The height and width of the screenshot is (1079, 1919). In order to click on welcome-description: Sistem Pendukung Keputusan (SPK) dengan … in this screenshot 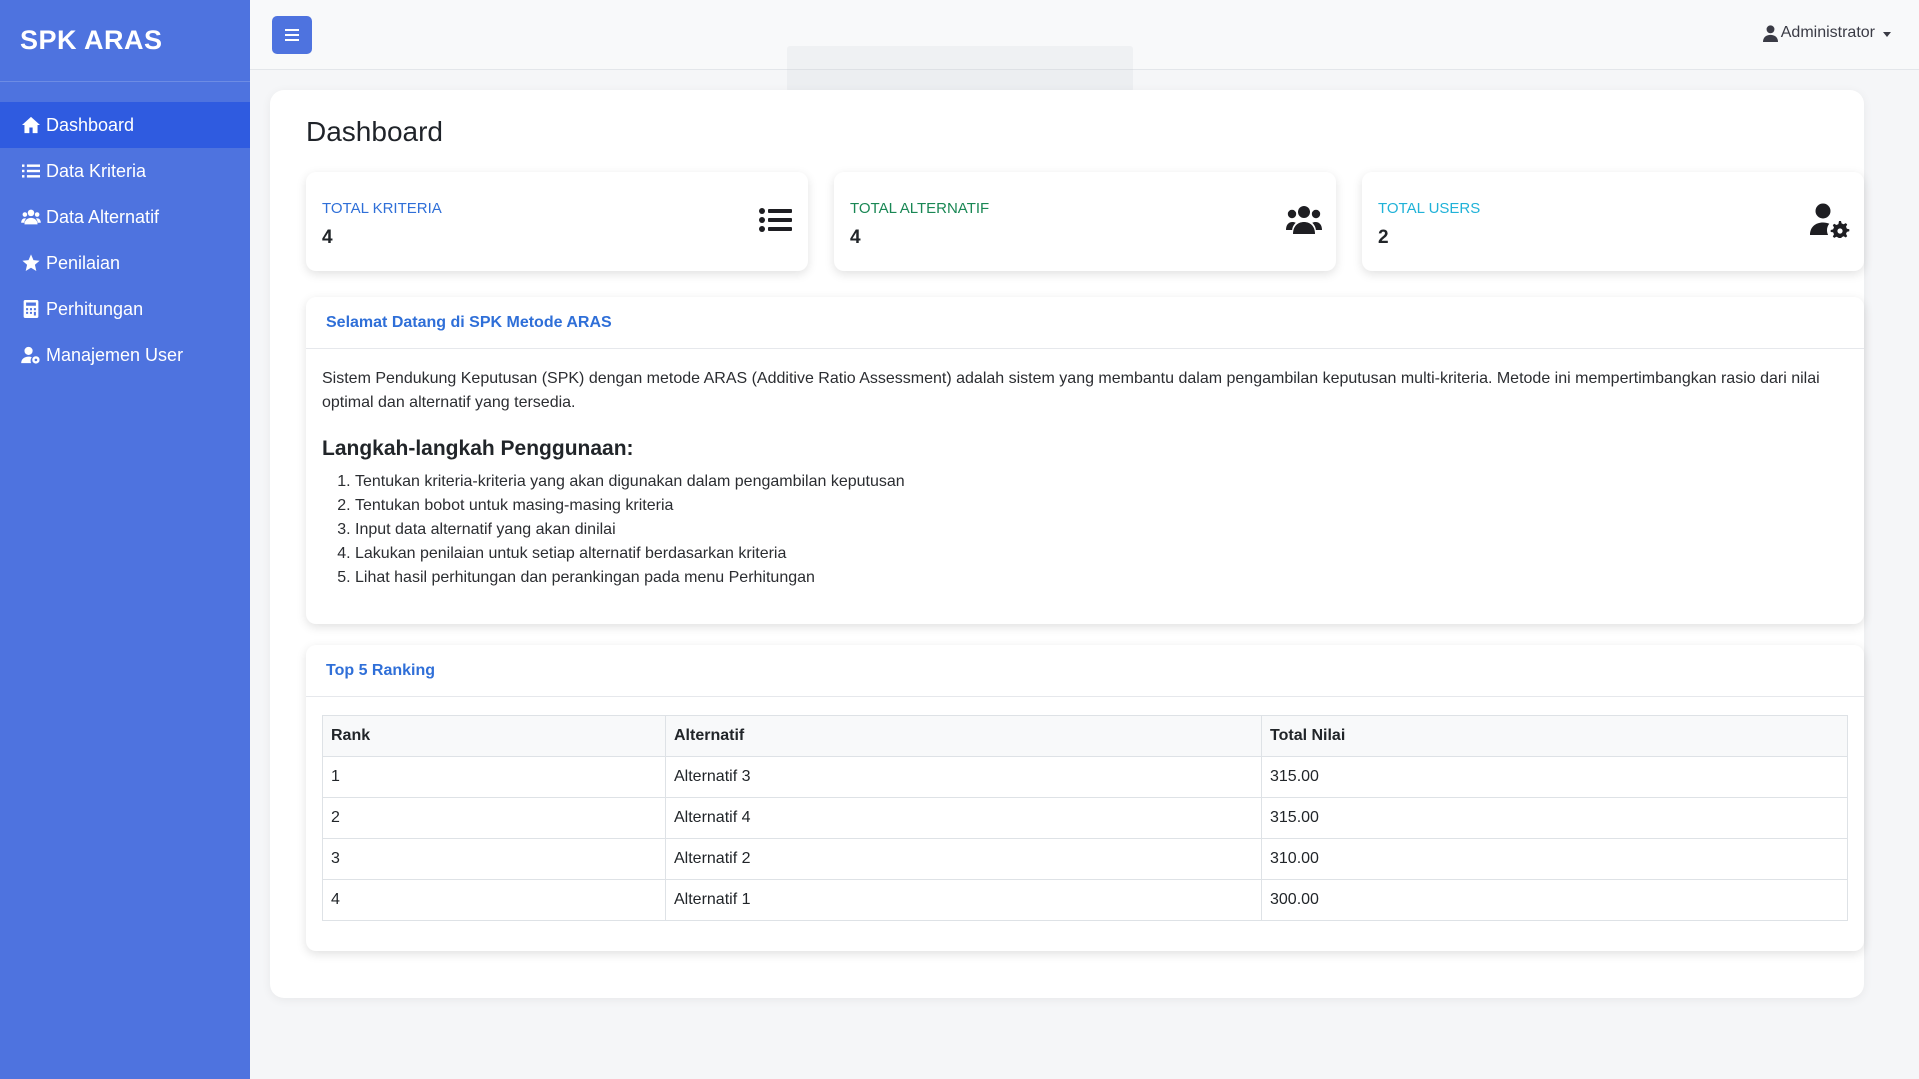, I will do `click(1071, 390)`.